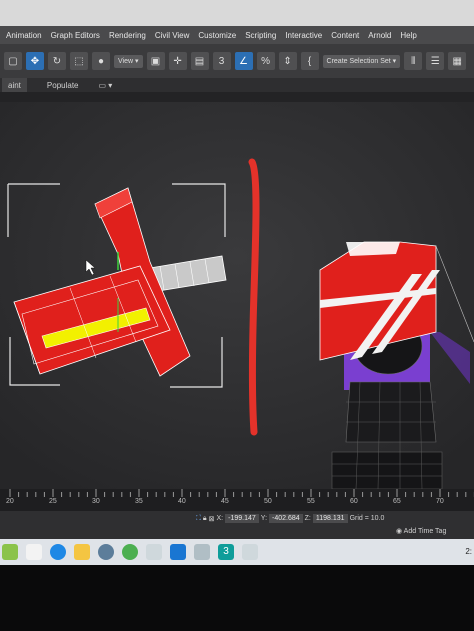  Describe the element at coordinates (260, 35) in the screenshot. I see `menu-scripting: Scripting` at that location.